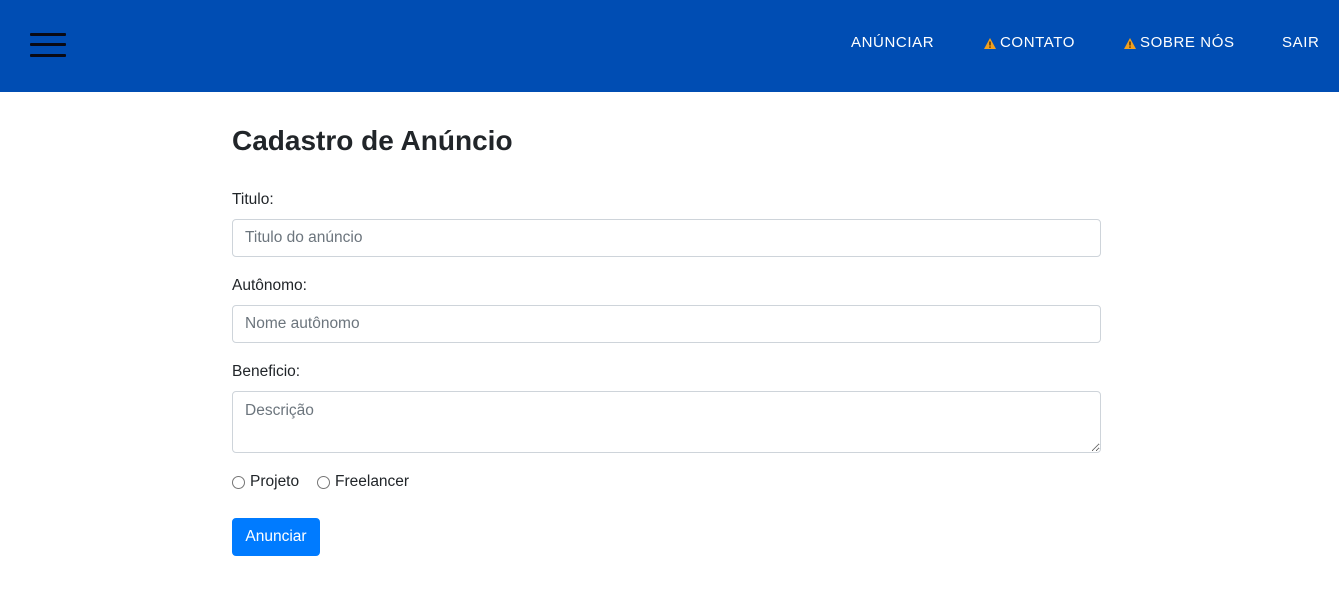 This screenshot has height=603, width=1339. What do you see at coordinates (275, 481) in the screenshot?
I see `radio-projeto-label: Projeto` at bounding box center [275, 481].